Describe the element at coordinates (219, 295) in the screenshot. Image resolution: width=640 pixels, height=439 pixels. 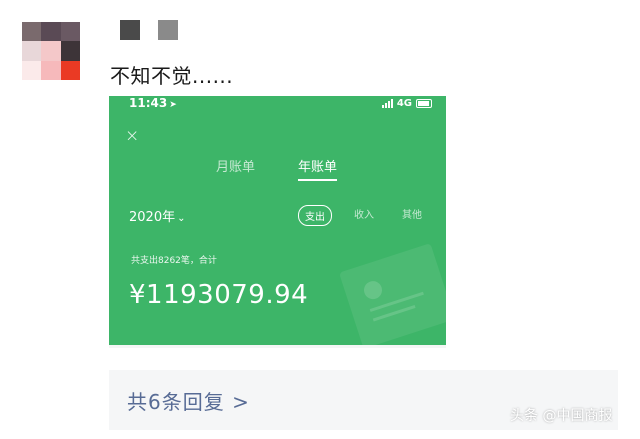
I see `total-amount: ¥1193079.94` at that location.